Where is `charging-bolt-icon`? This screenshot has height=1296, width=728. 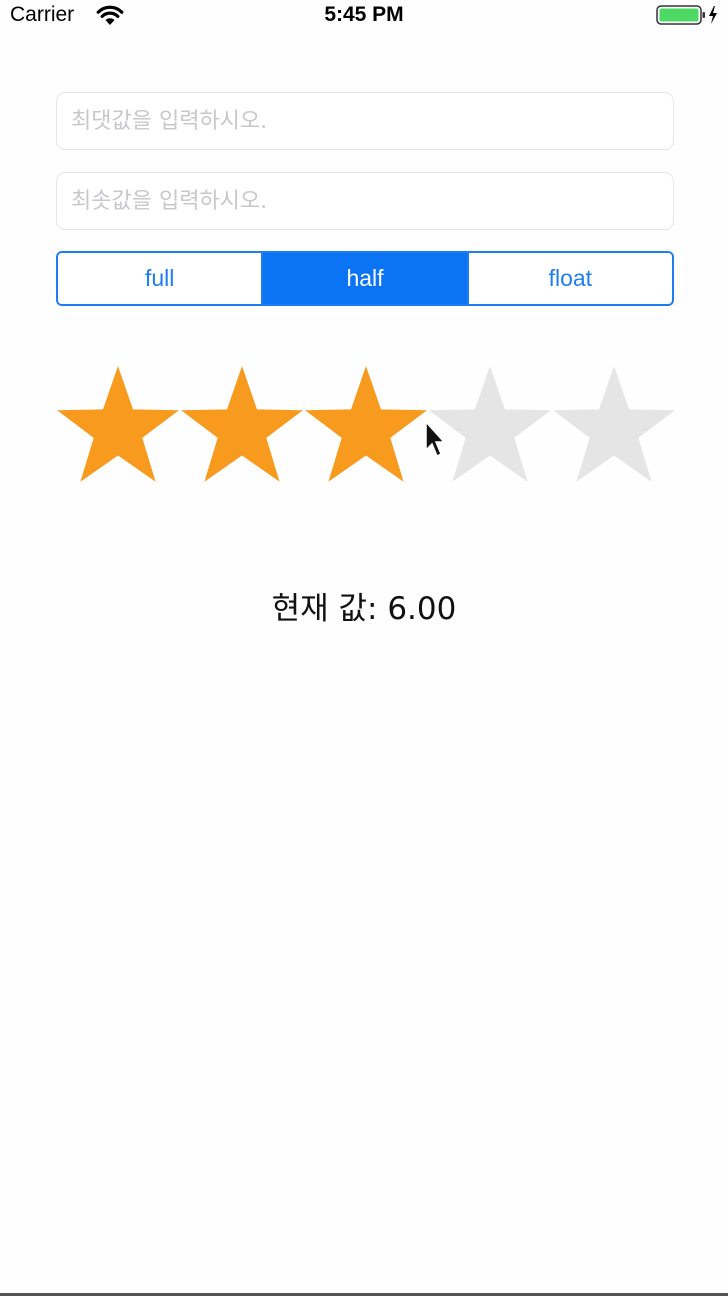
charging-bolt-icon is located at coordinates (713, 15).